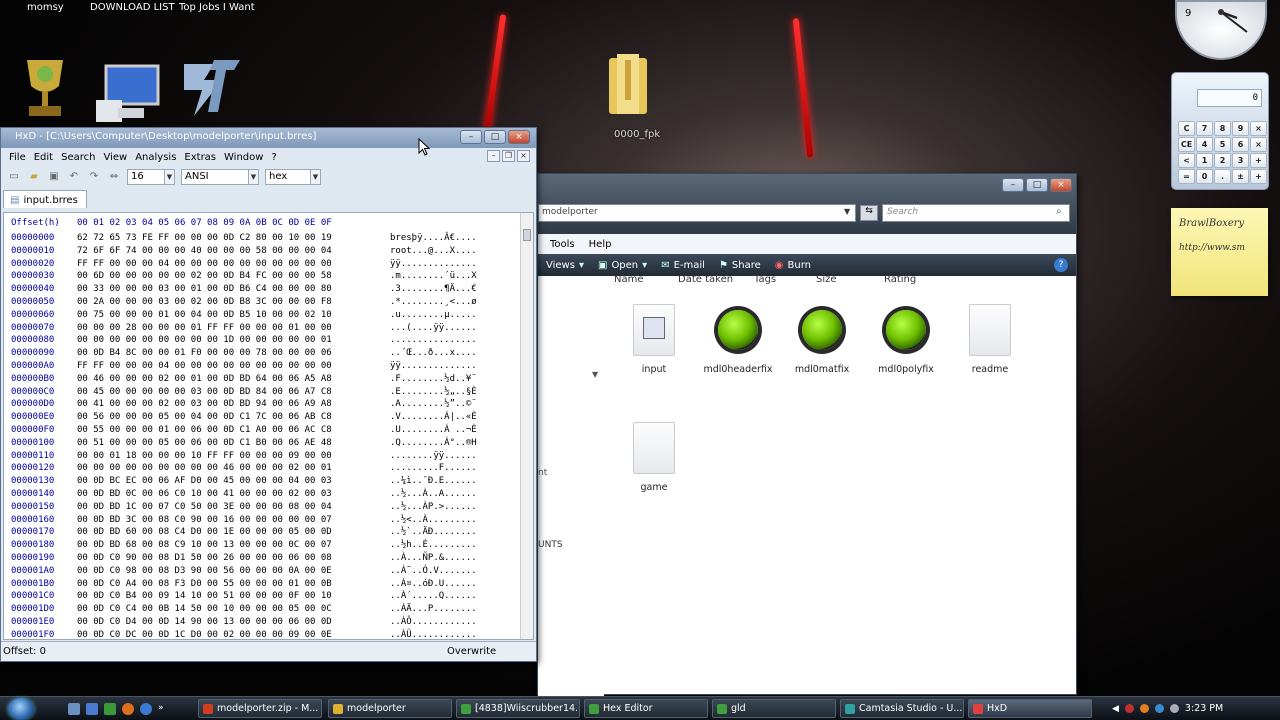 Image resolution: width=1280 pixels, height=720 pixels. I want to click on menu-view: View, so click(115, 157).